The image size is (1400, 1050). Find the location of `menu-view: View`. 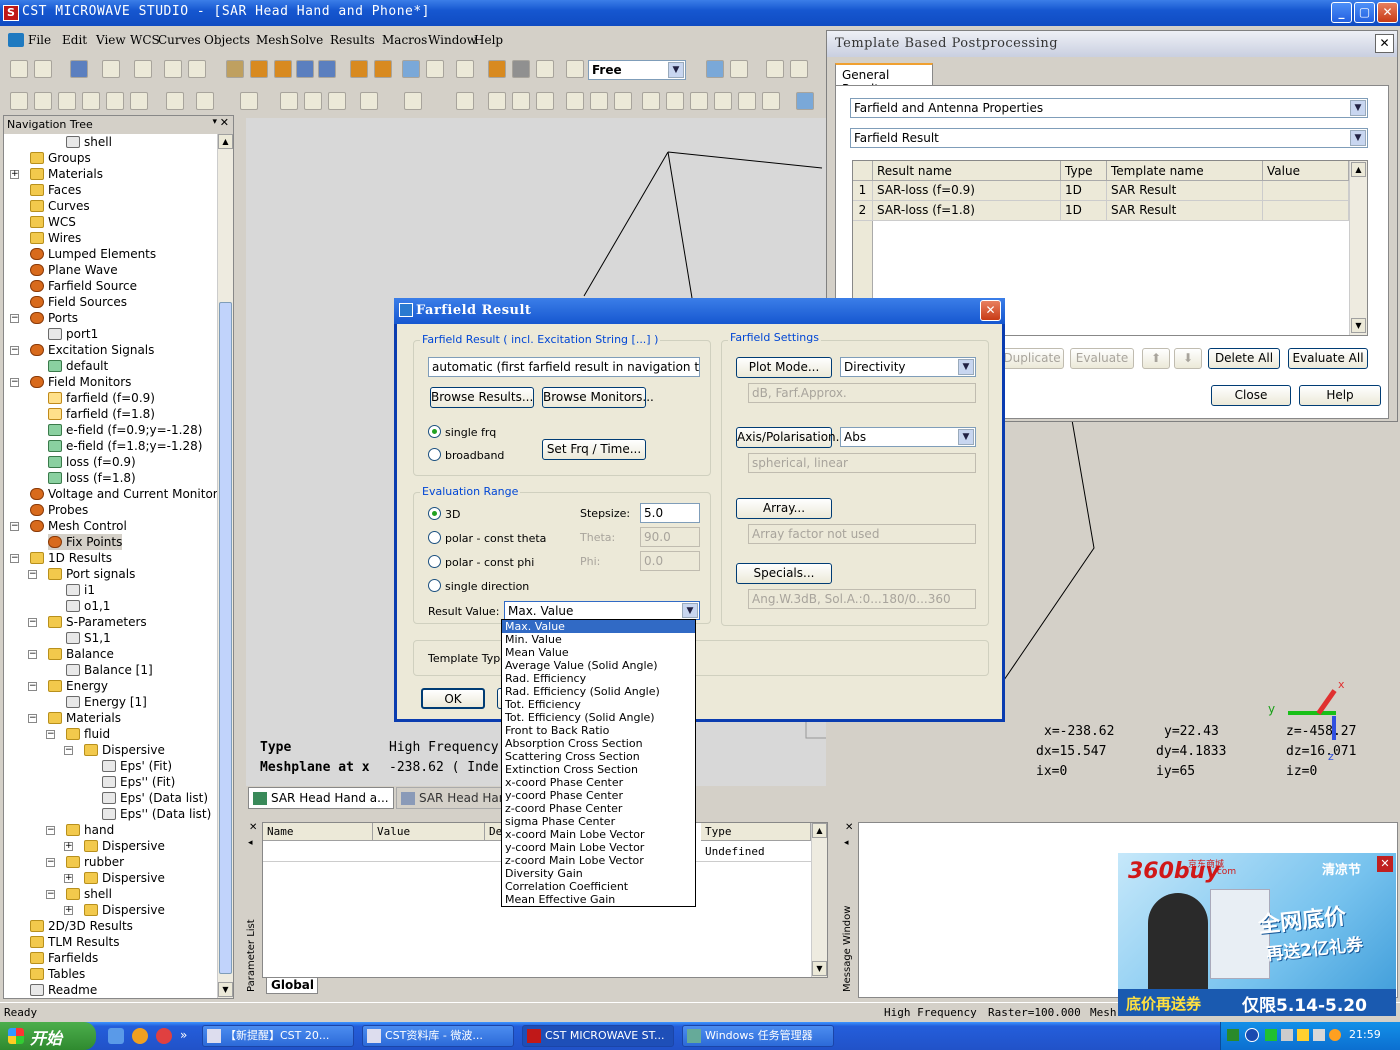

menu-view: View is located at coordinates (111, 40).